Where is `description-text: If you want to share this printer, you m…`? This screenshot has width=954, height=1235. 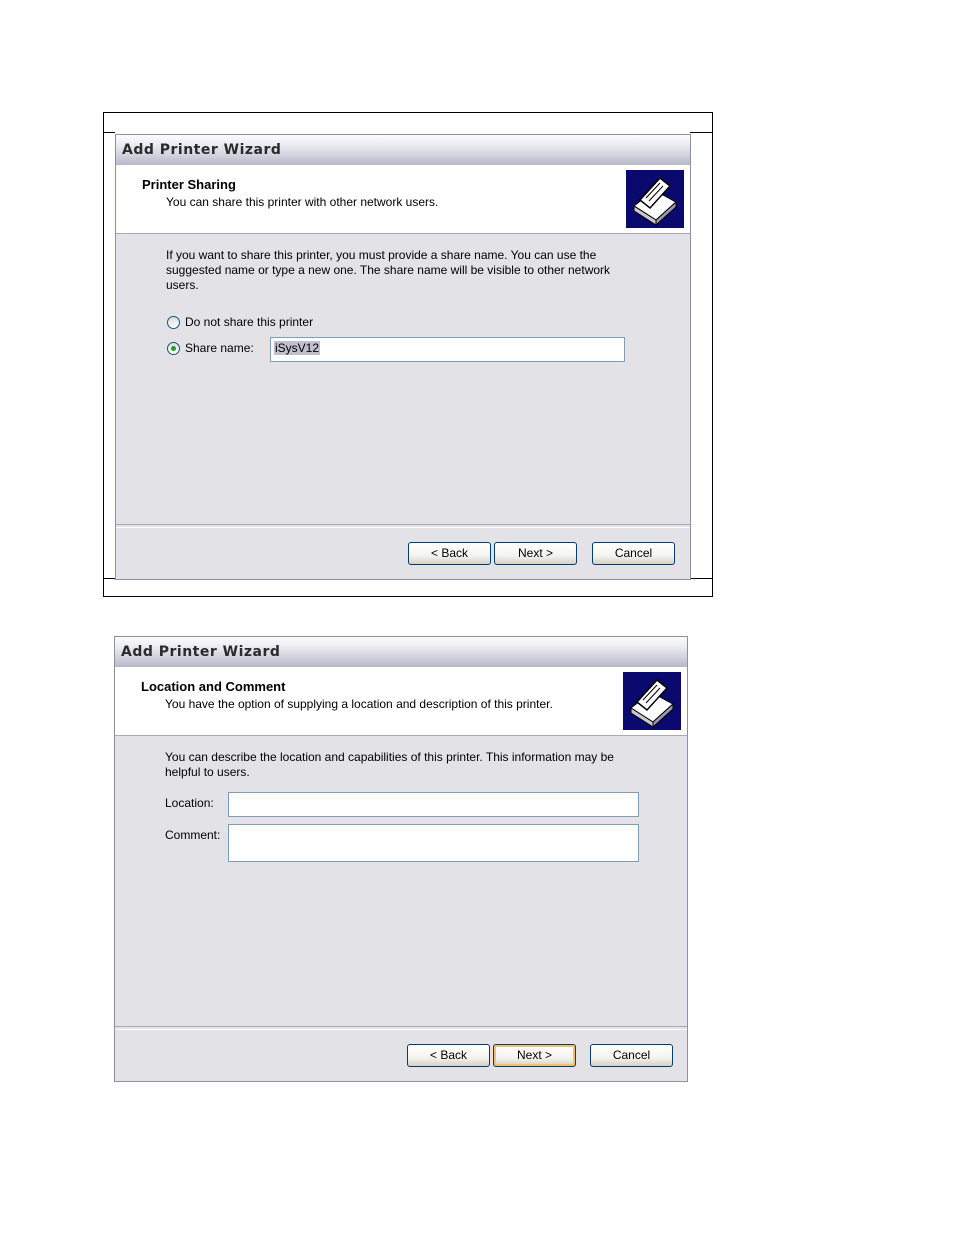 description-text: If you want to share this printer, you m… is located at coordinates (388, 270).